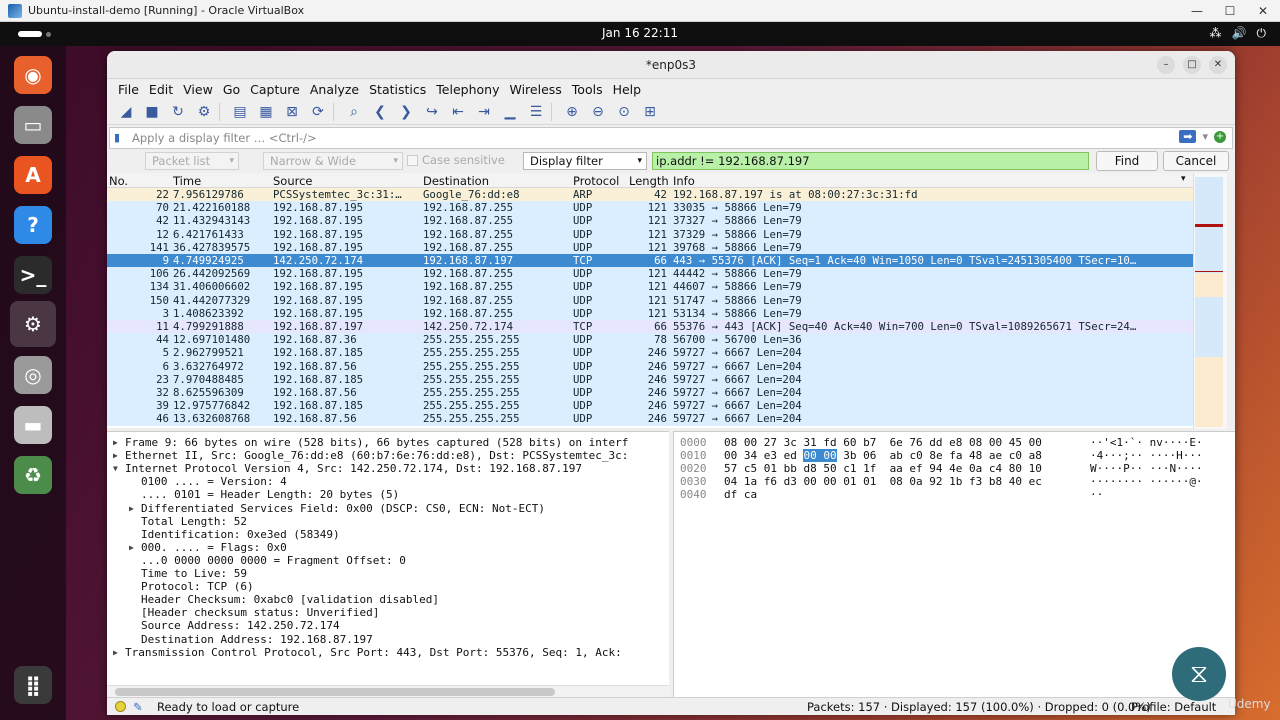 Image resolution: width=1280 pixels, height=720 pixels. What do you see at coordinates (388, 481) in the screenshot?
I see `detail-line: 0100 .... = Version: 4` at bounding box center [388, 481].